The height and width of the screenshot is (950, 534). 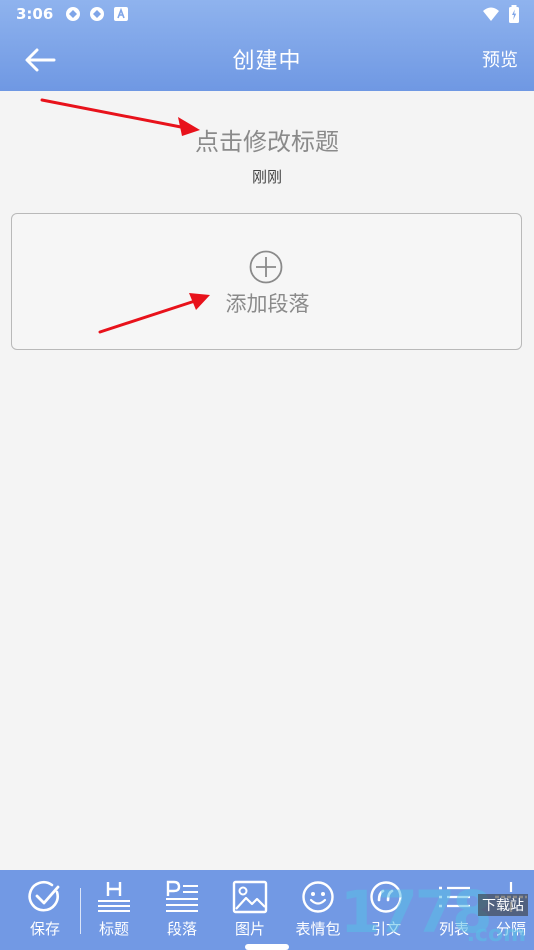 What do you see at coordinates (40, 60) in the screenshot?
I see `back-arrow-icon` at bounding box center [40, 60].